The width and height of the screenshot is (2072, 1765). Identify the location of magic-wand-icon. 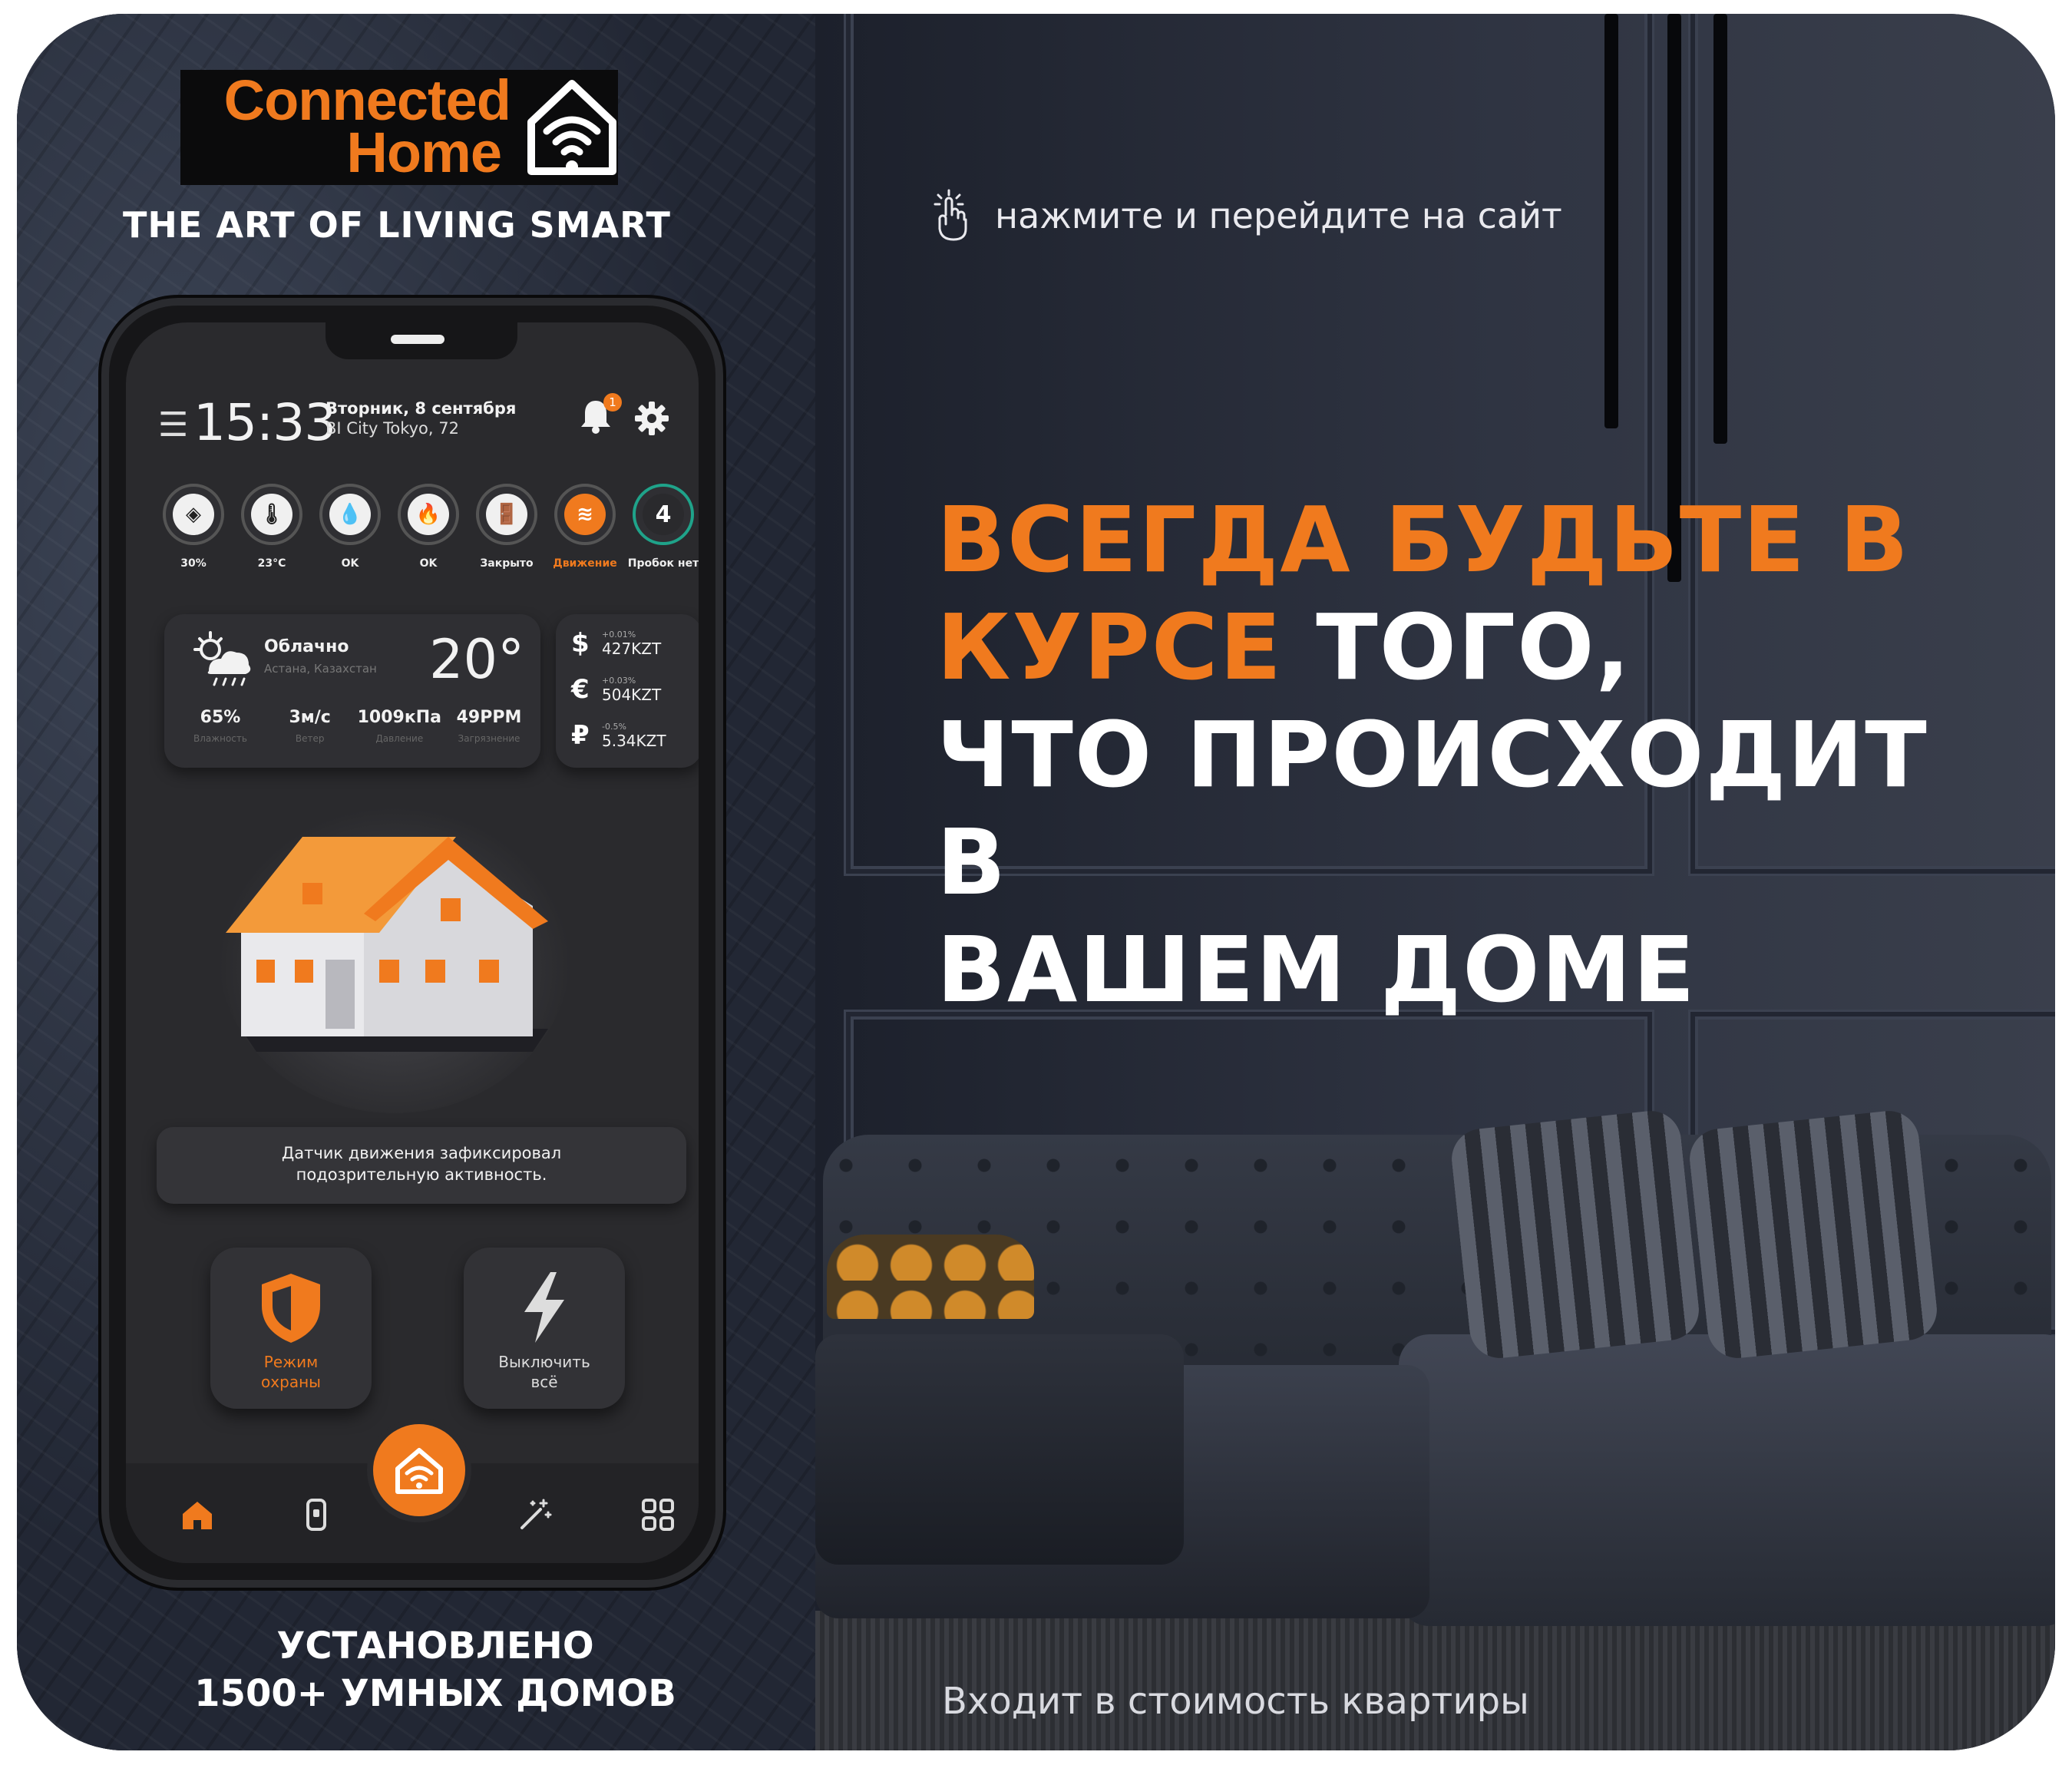
(535, 1514).